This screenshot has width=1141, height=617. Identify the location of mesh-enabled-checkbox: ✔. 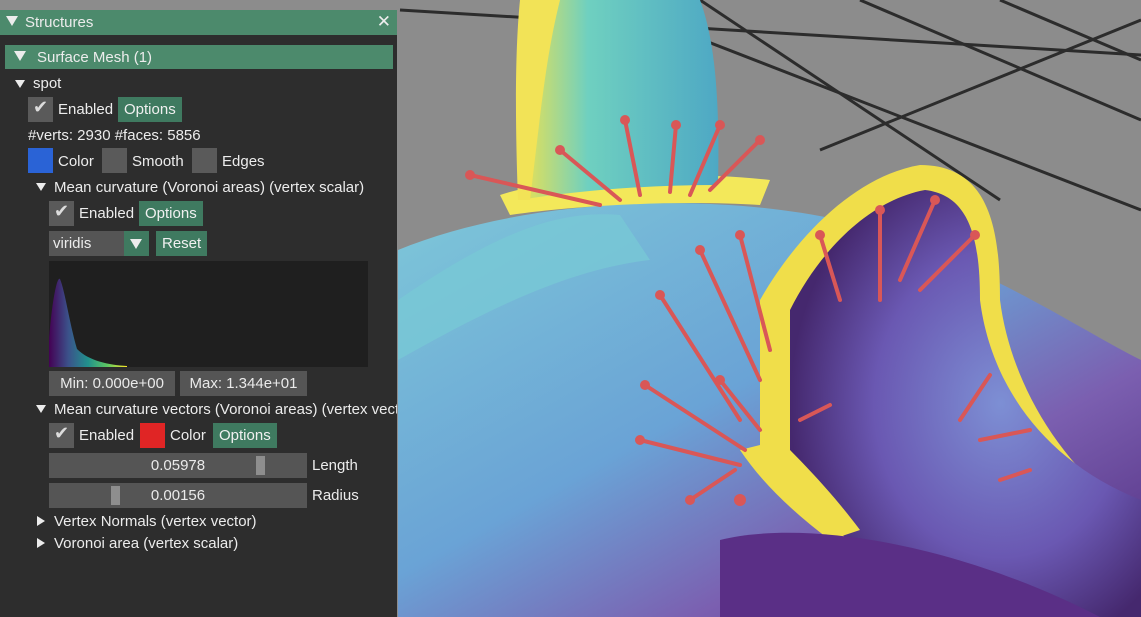
(40, 109).